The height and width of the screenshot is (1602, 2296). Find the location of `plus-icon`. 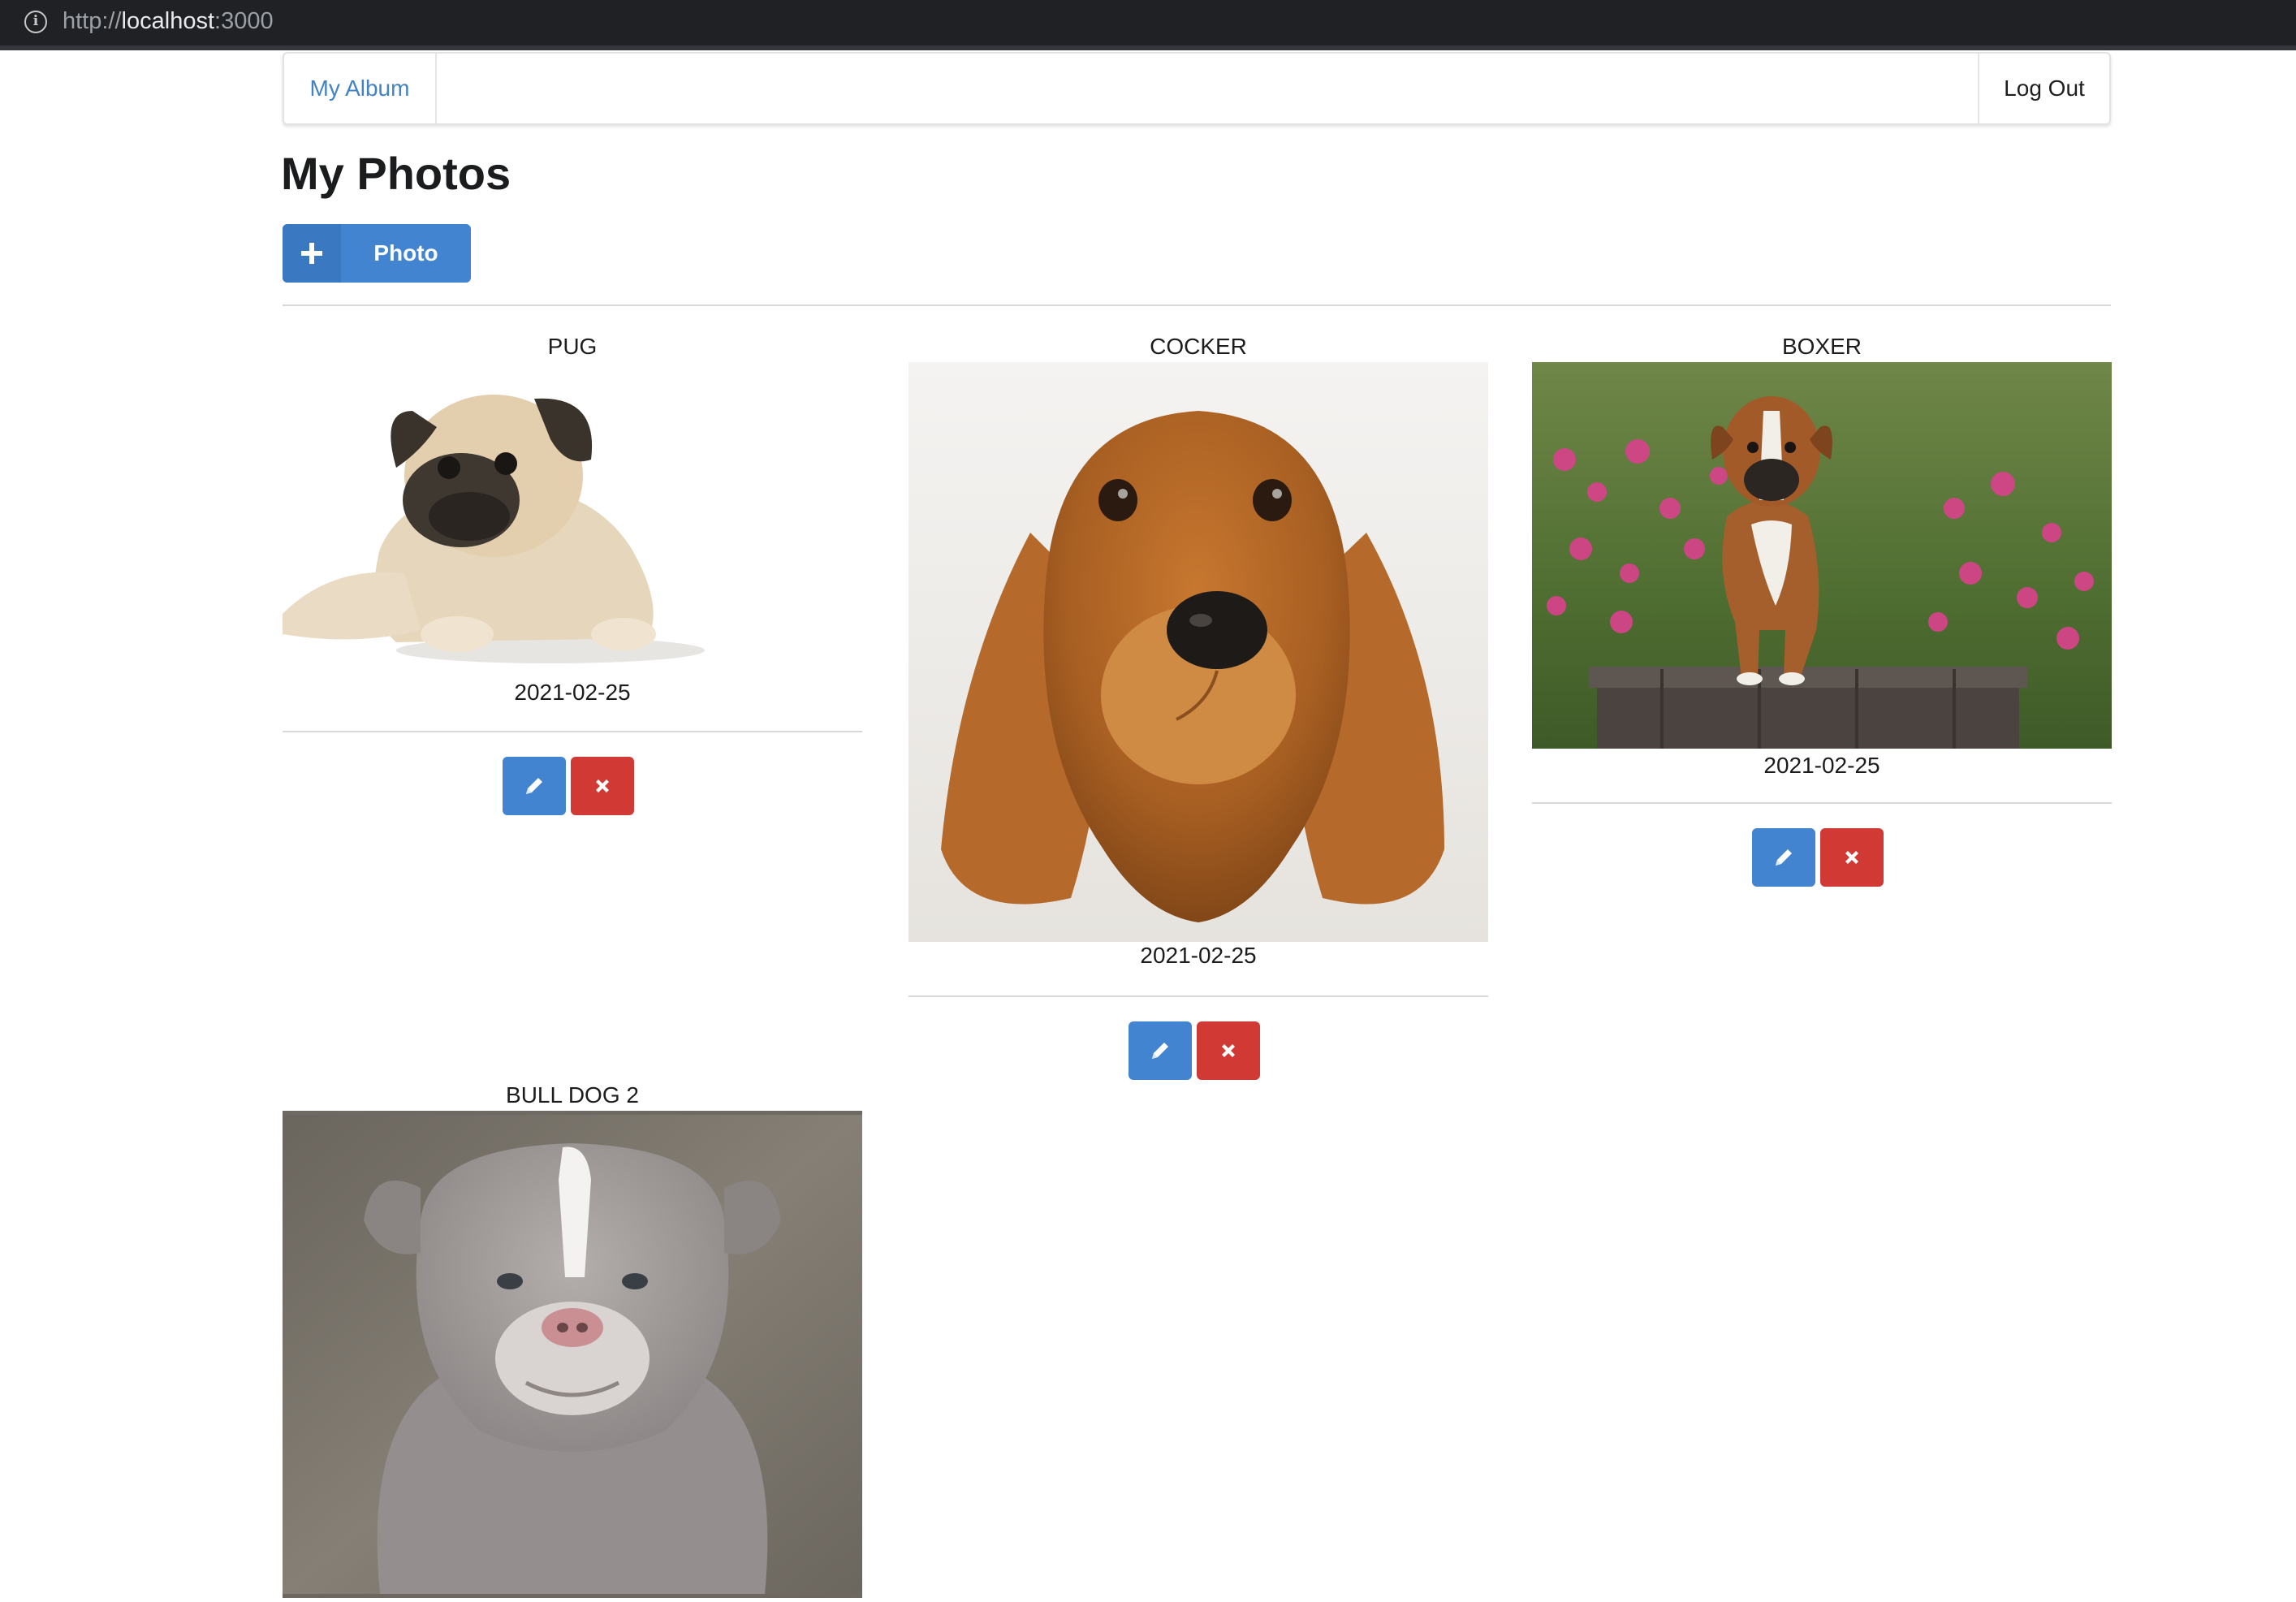

plus-icon is located at coordinates (312, 254).